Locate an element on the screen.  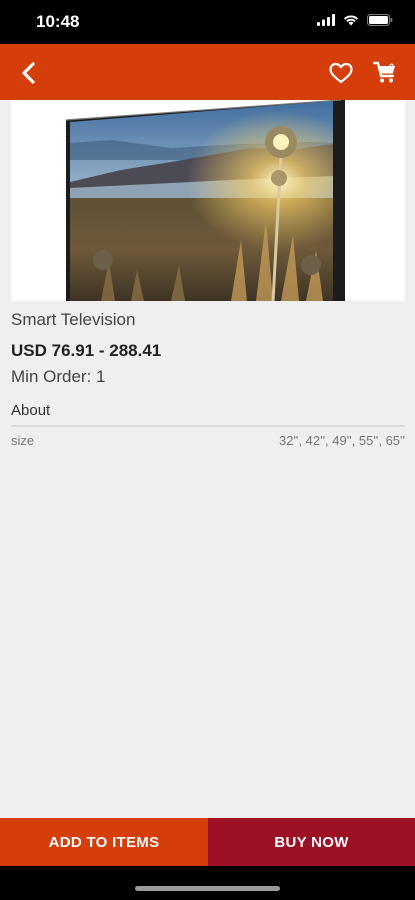
favorite-button is located at coordinates (341, 73).